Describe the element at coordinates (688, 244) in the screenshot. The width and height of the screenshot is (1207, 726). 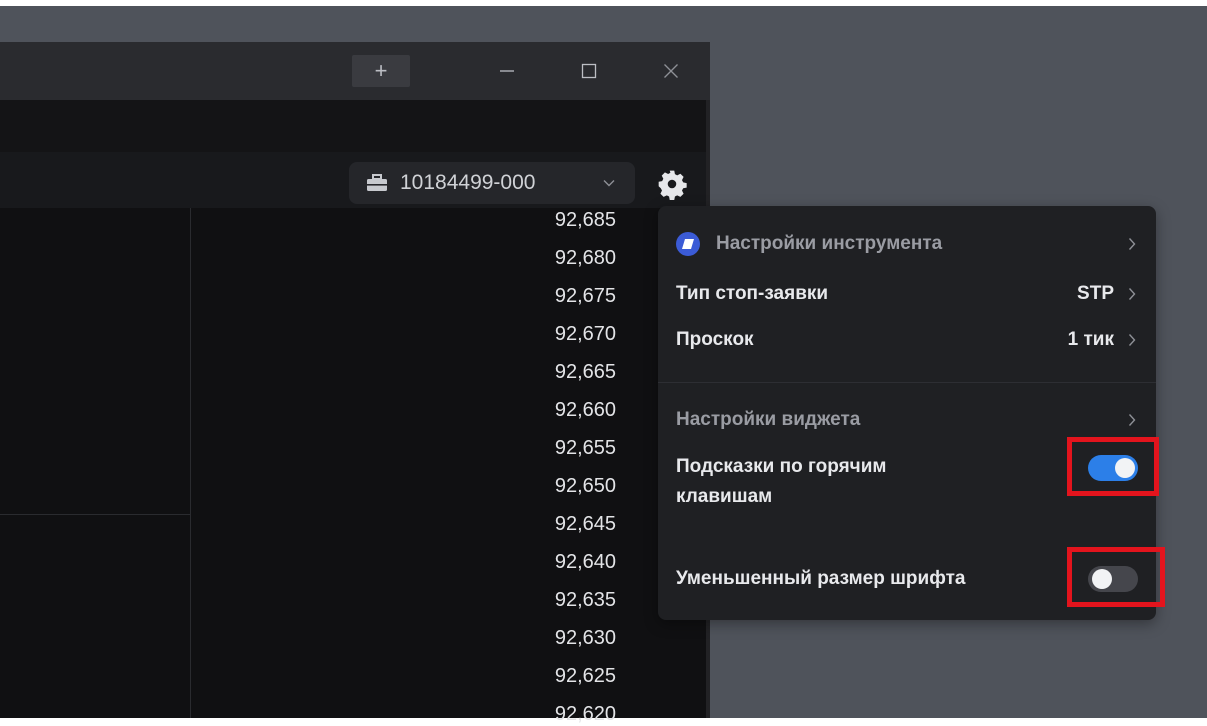
I see `instrument-badge-icon` at that location.